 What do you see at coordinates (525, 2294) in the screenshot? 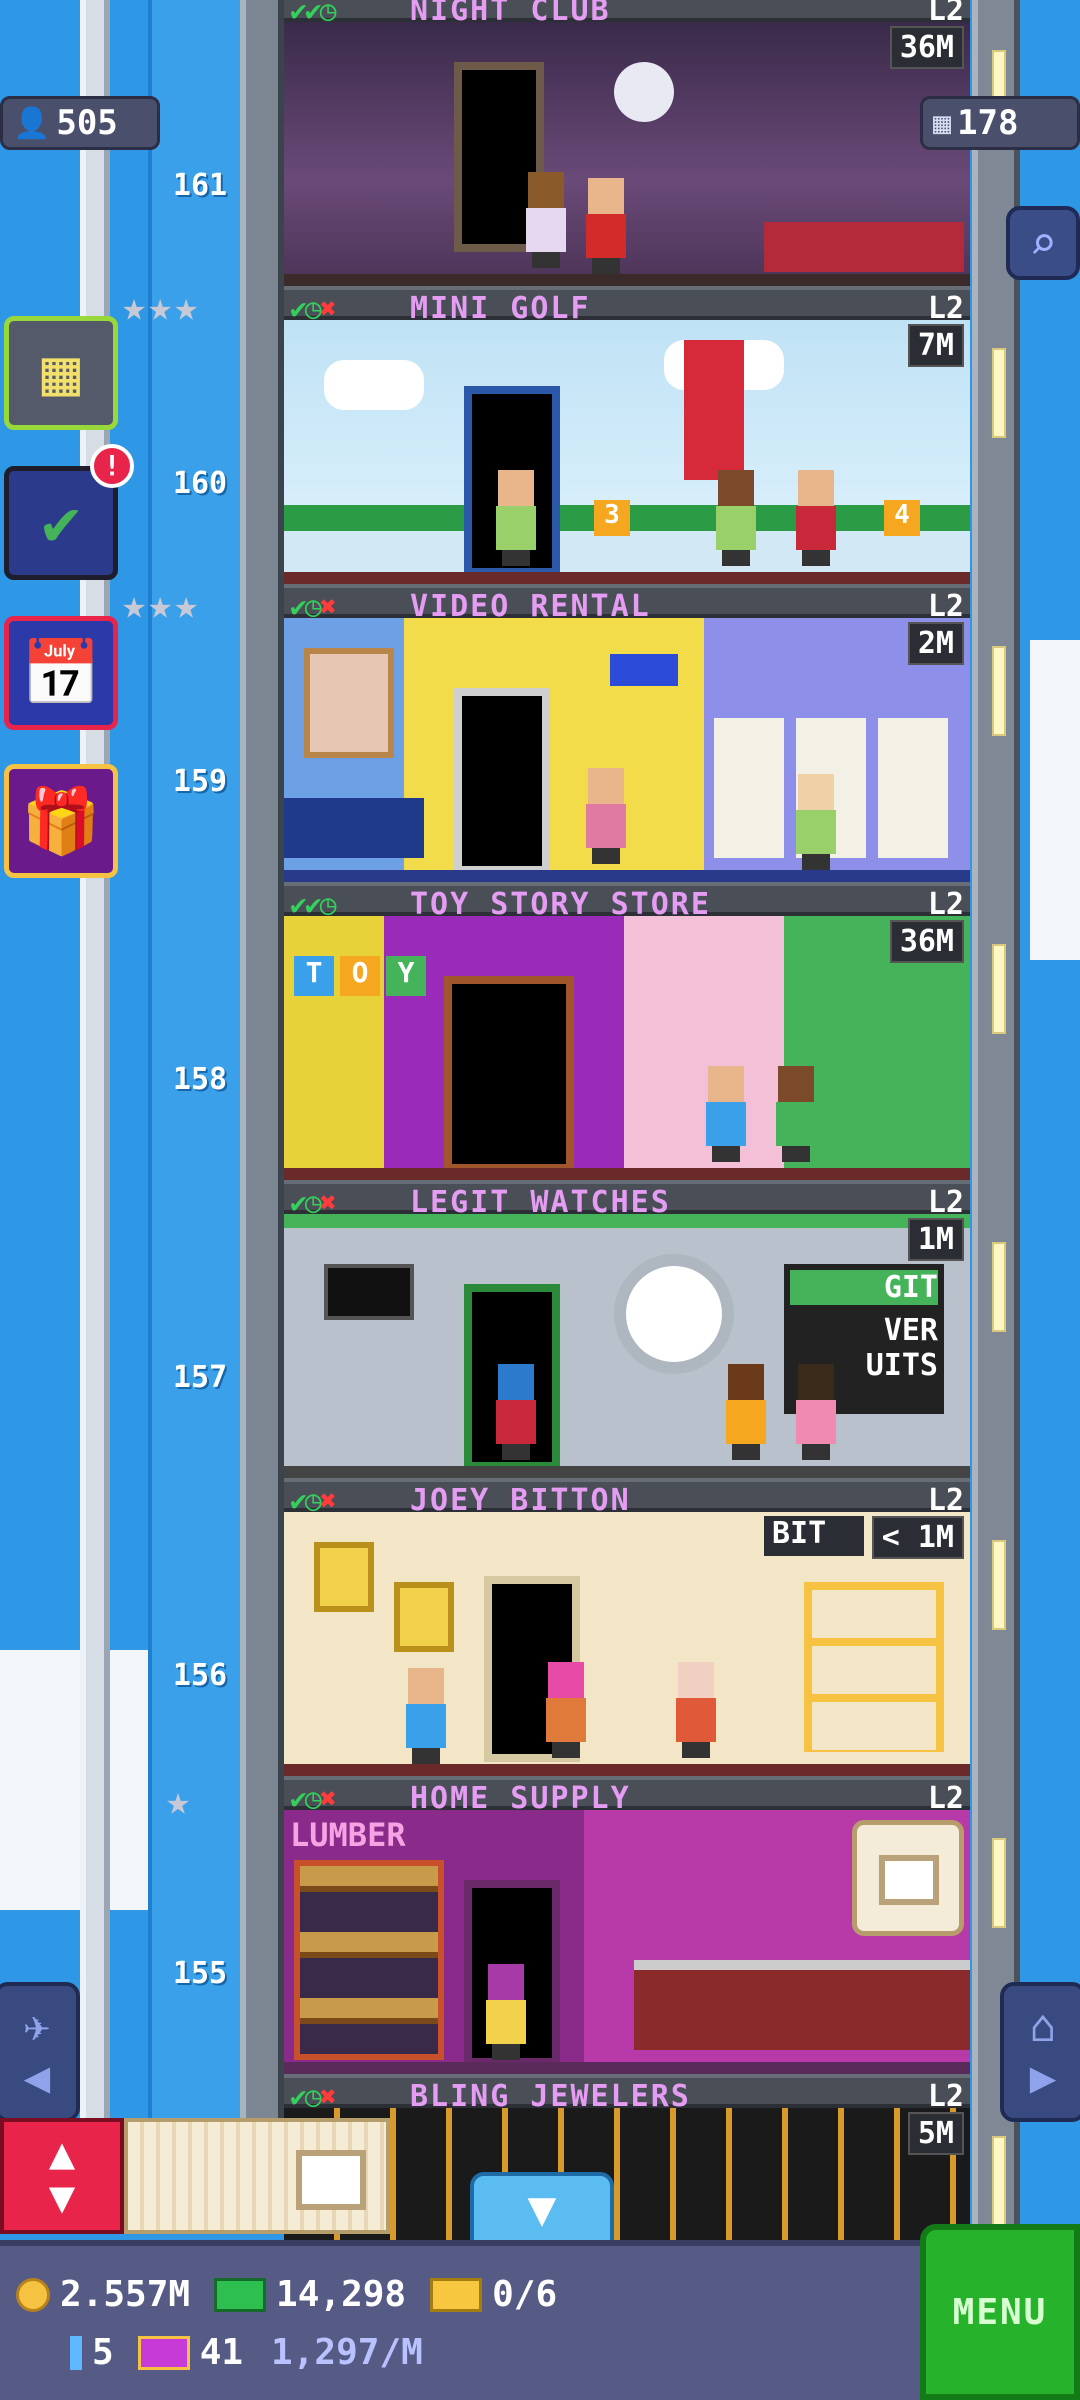
I see `tickets-value: 0/6` at bounding box center [525, 2294].